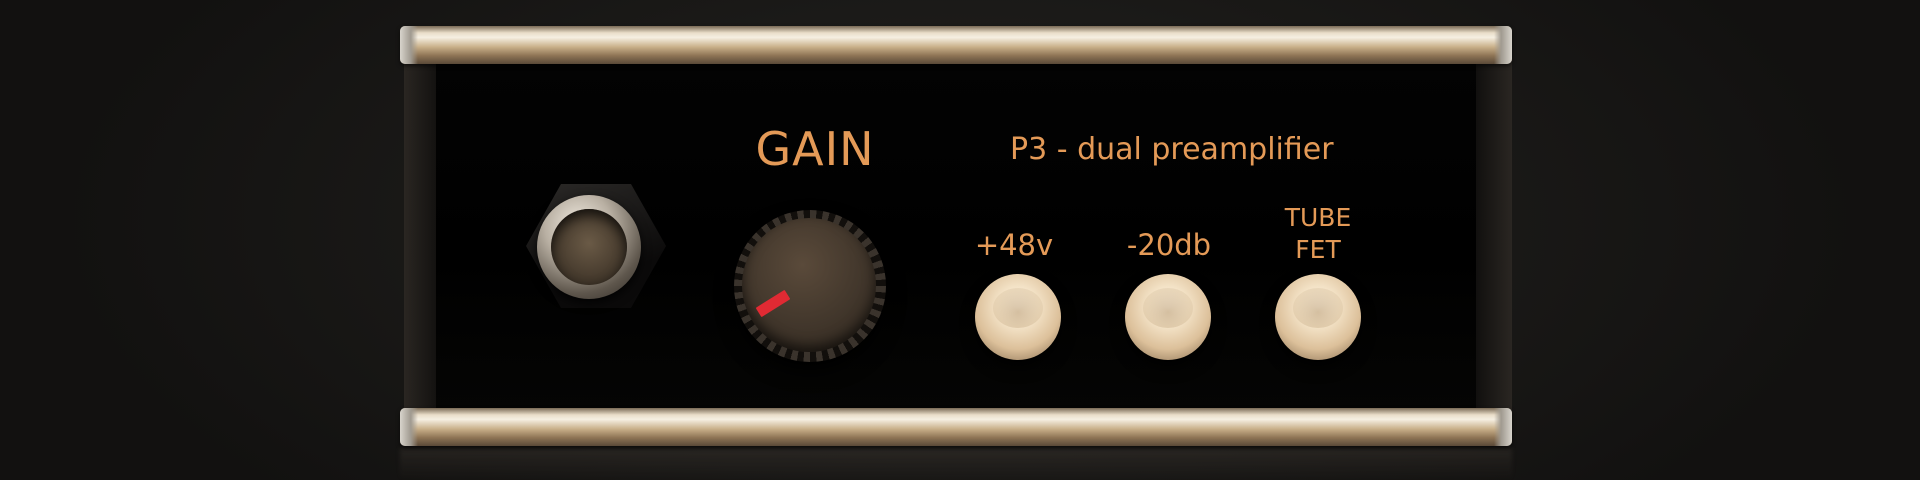  Describe the element at coordinates (809, 285) in the screenshot. I see `rotary-knob-icon` at that location.